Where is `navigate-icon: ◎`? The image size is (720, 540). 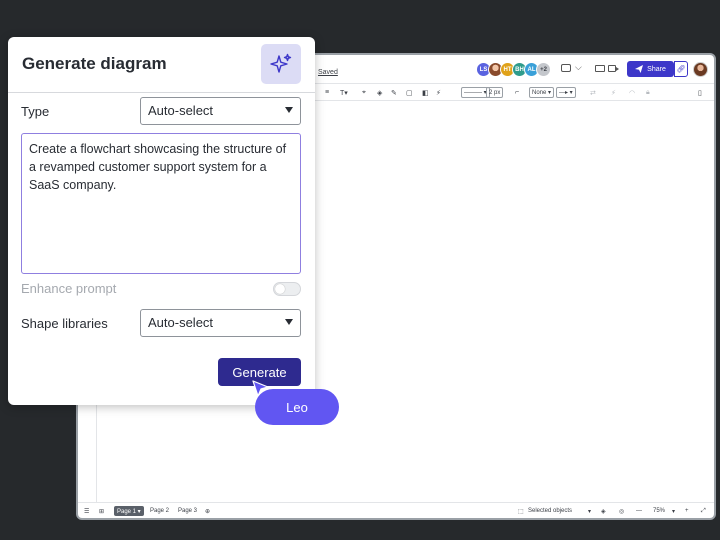 navigate-icon: ◎ is located at coordinates (621, 511).